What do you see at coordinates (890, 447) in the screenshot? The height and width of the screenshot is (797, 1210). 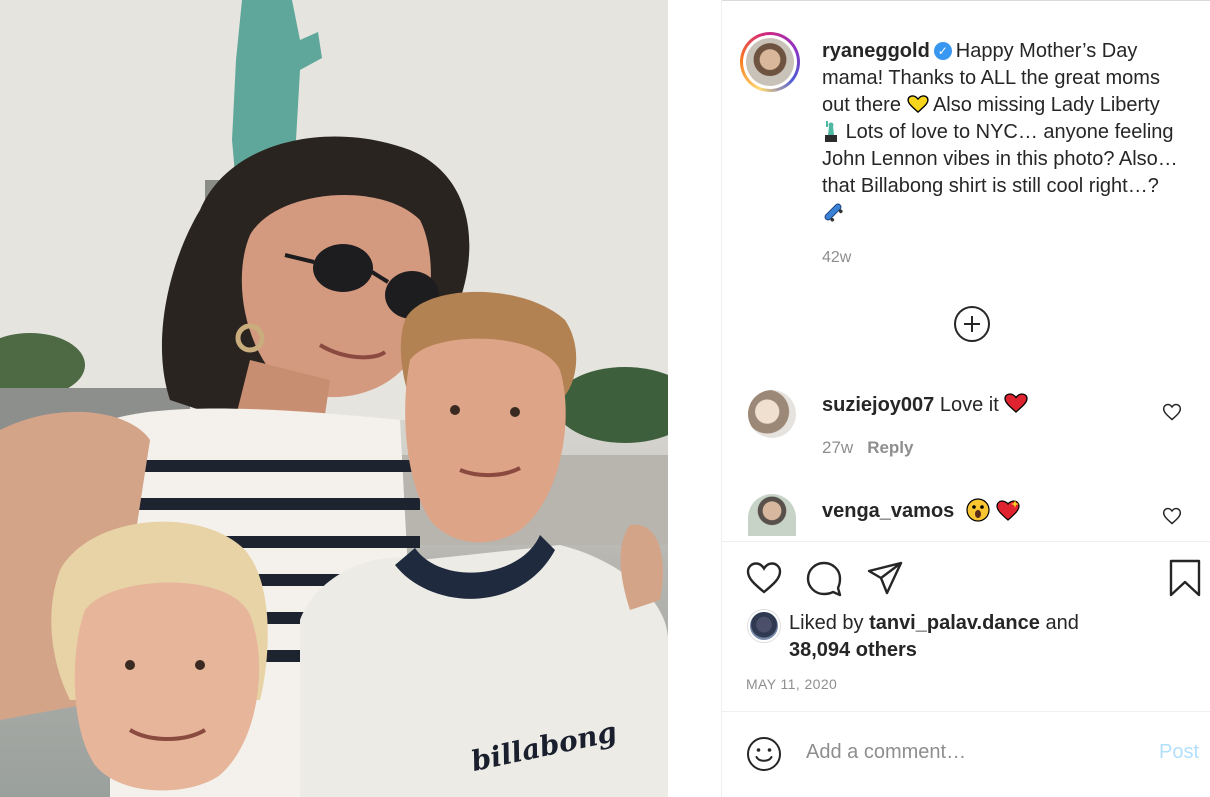 I see `reply-button: Reply` at bounding box center [890, 447].